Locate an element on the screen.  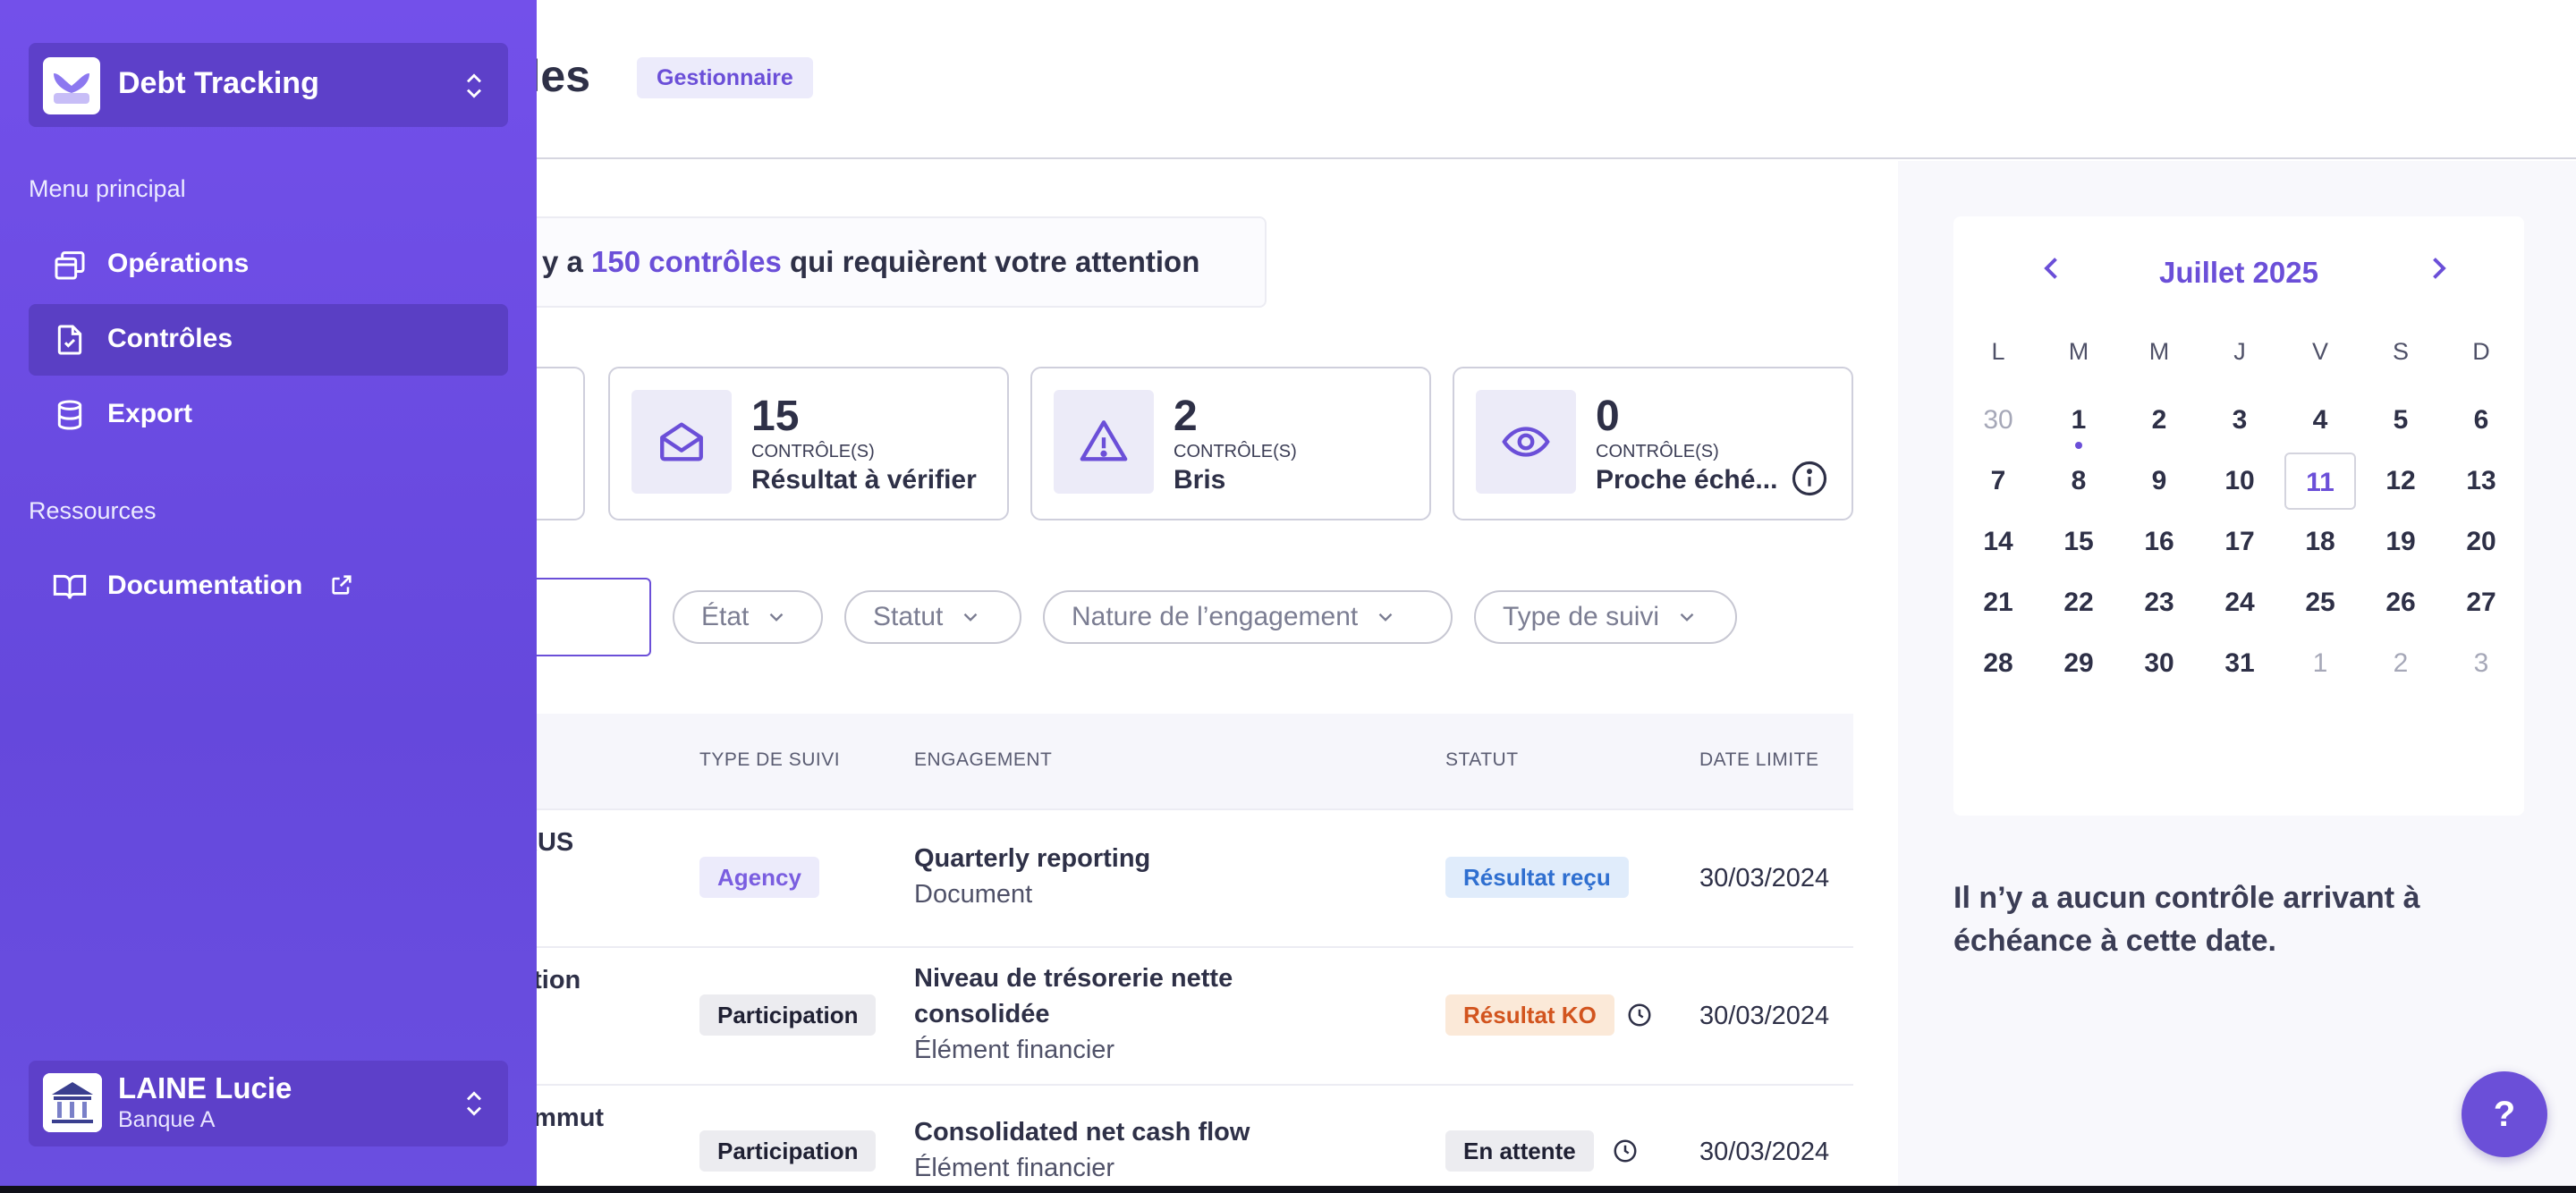
screen-bottom-edge is located at coordinates (1288, 1189).